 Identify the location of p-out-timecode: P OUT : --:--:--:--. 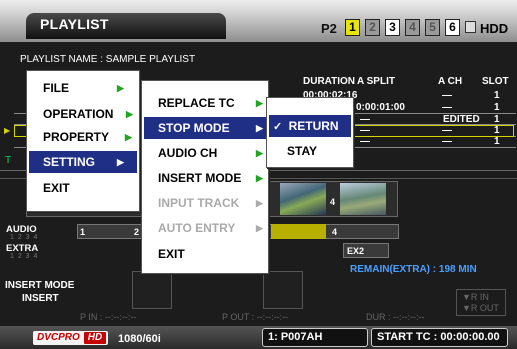
(255, 317).